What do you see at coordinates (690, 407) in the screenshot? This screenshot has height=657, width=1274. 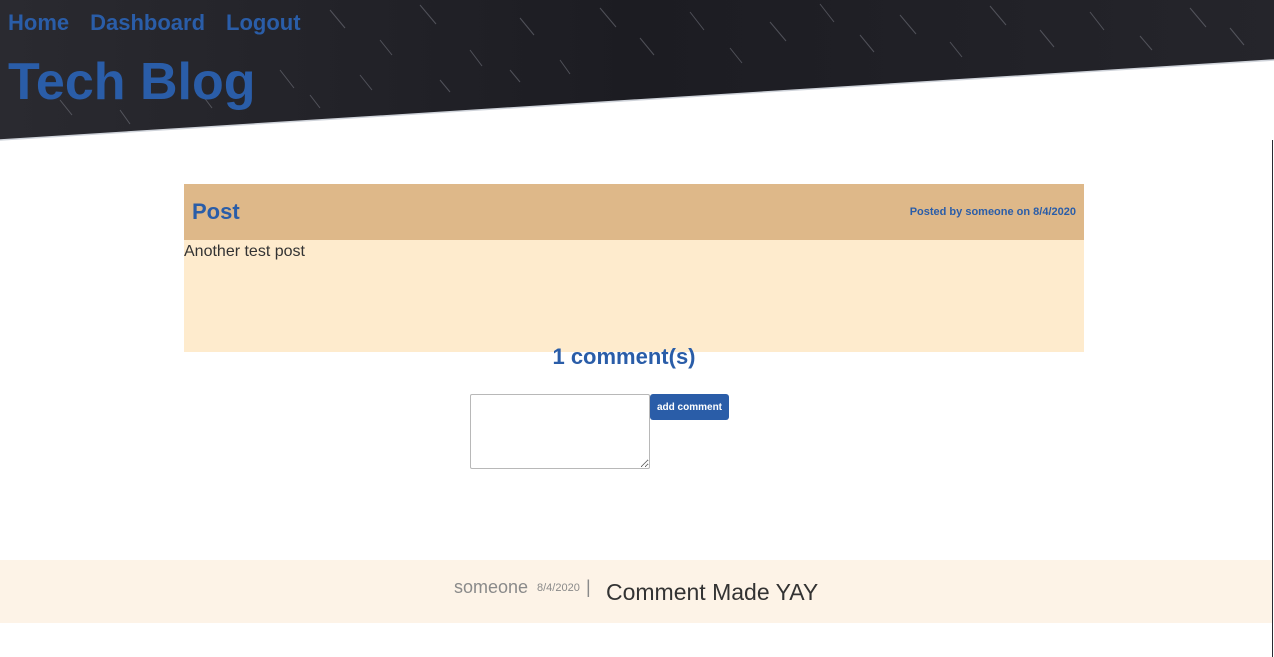 I see `add-comment-button: add comment` at bounding box center [690, 407].